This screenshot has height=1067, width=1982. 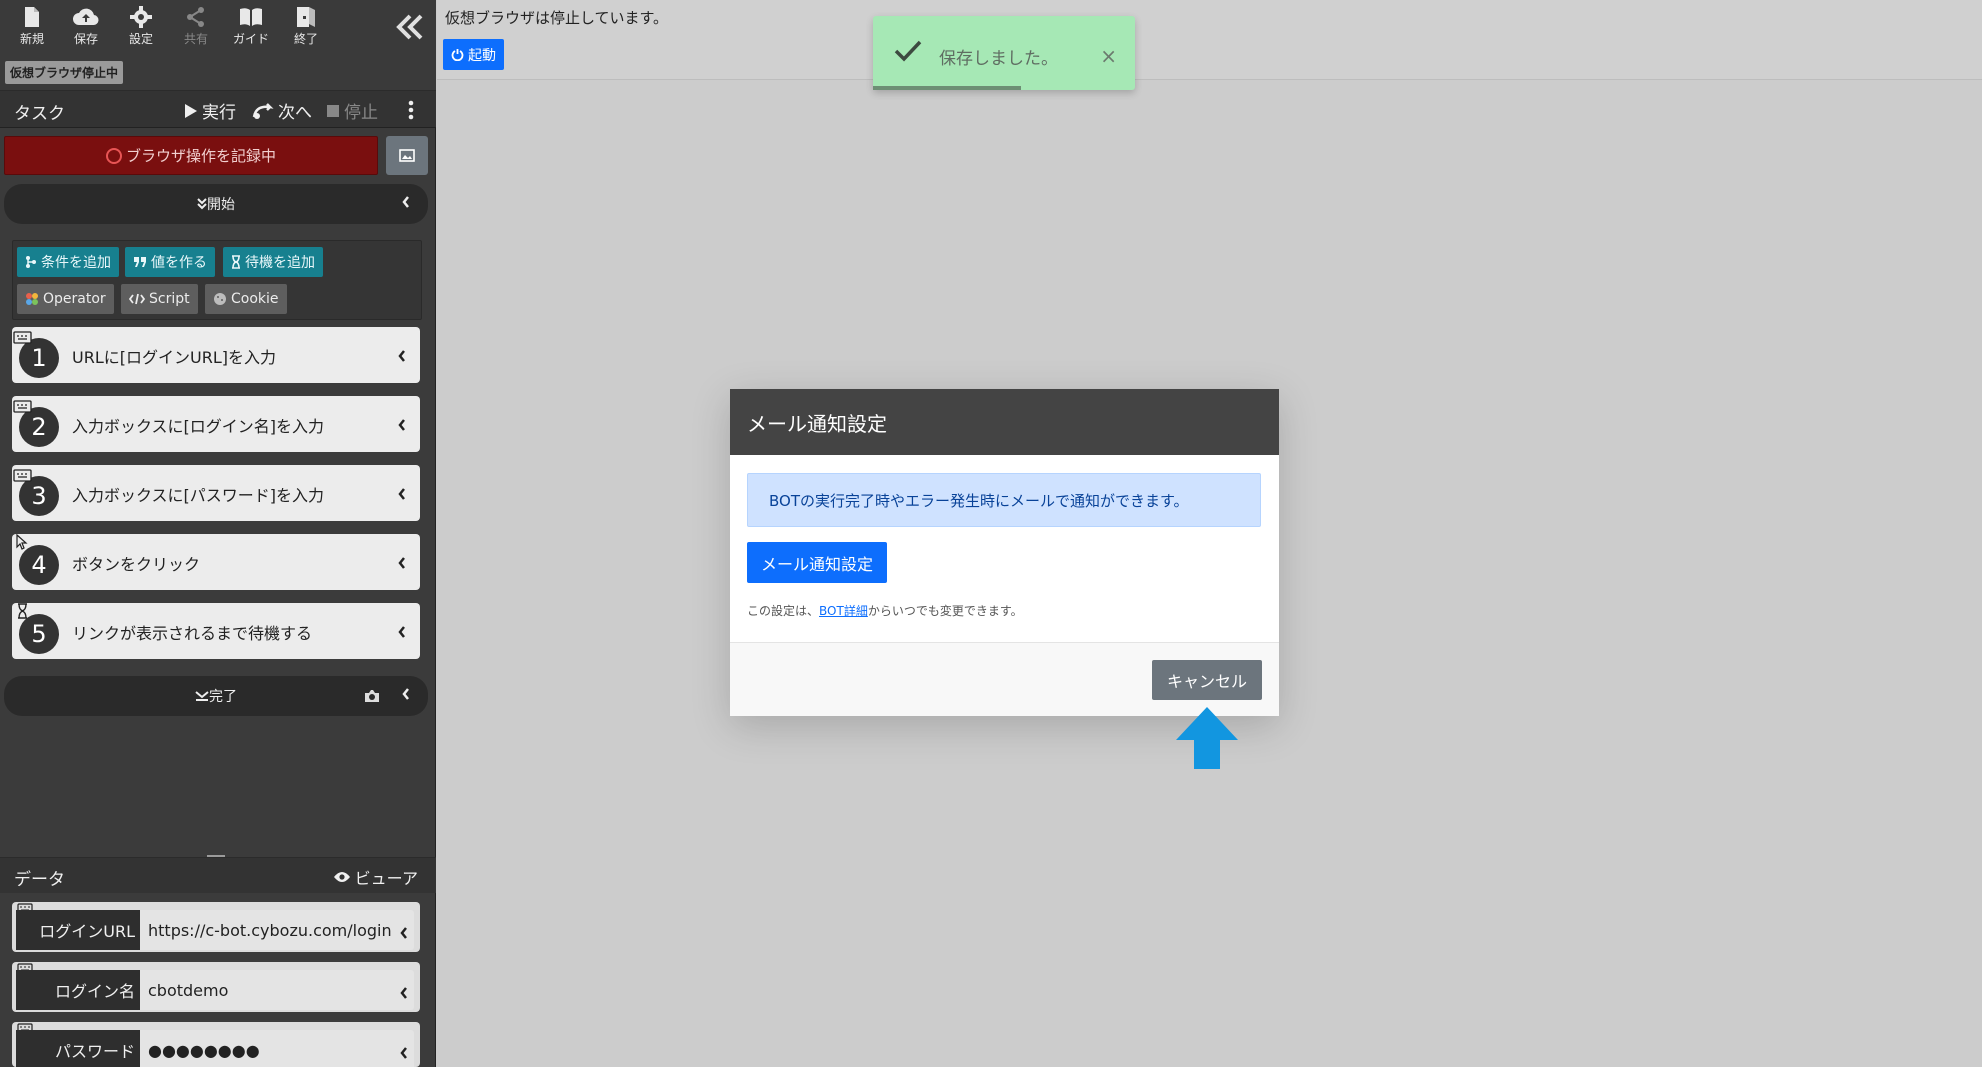 I want to click on collapse-sidebar-button, so click(x=409, y=27).